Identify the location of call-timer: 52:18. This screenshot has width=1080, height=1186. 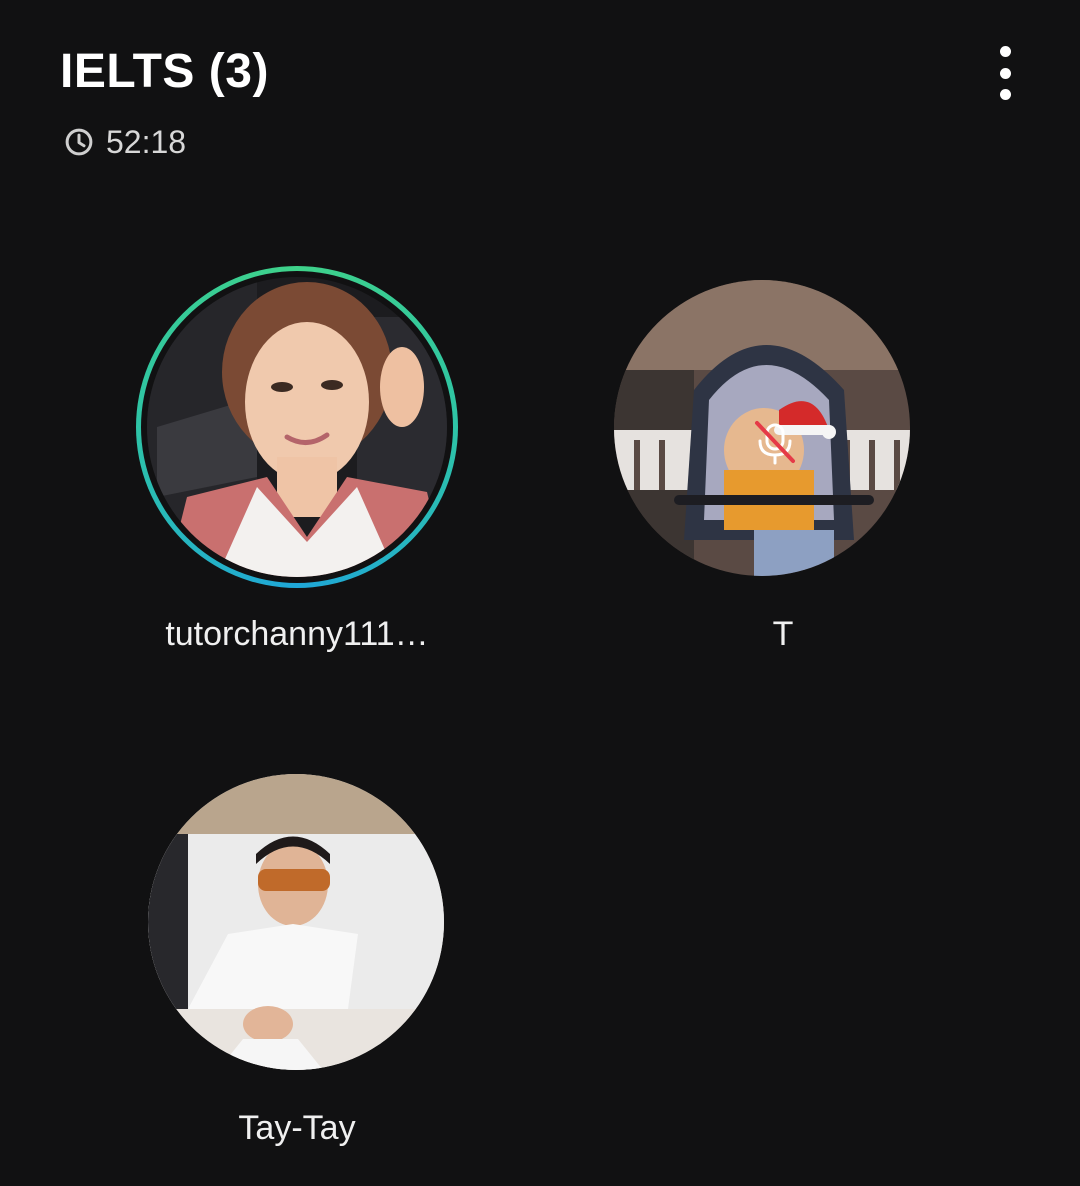
(125, 142).